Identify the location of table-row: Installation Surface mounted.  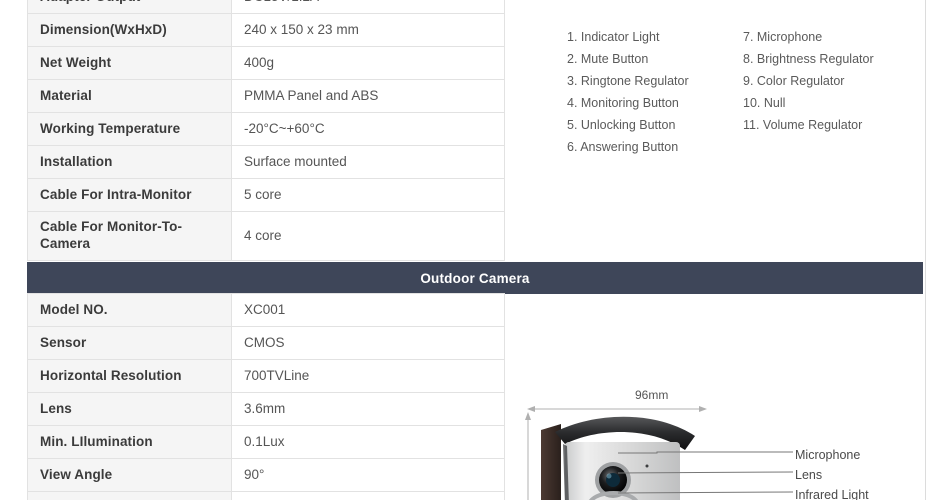
(266, 162).